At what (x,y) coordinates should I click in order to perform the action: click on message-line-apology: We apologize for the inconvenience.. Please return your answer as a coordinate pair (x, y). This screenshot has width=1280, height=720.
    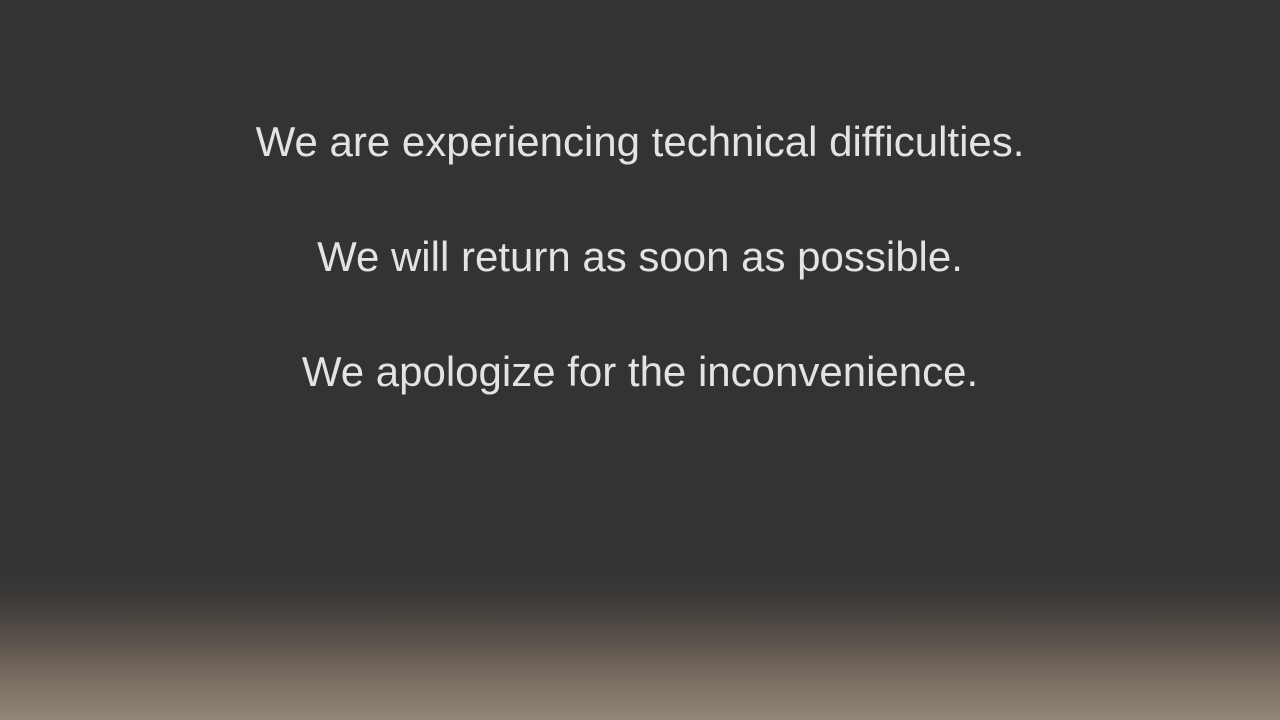
    Looking at the image, I should click on (640, 371).